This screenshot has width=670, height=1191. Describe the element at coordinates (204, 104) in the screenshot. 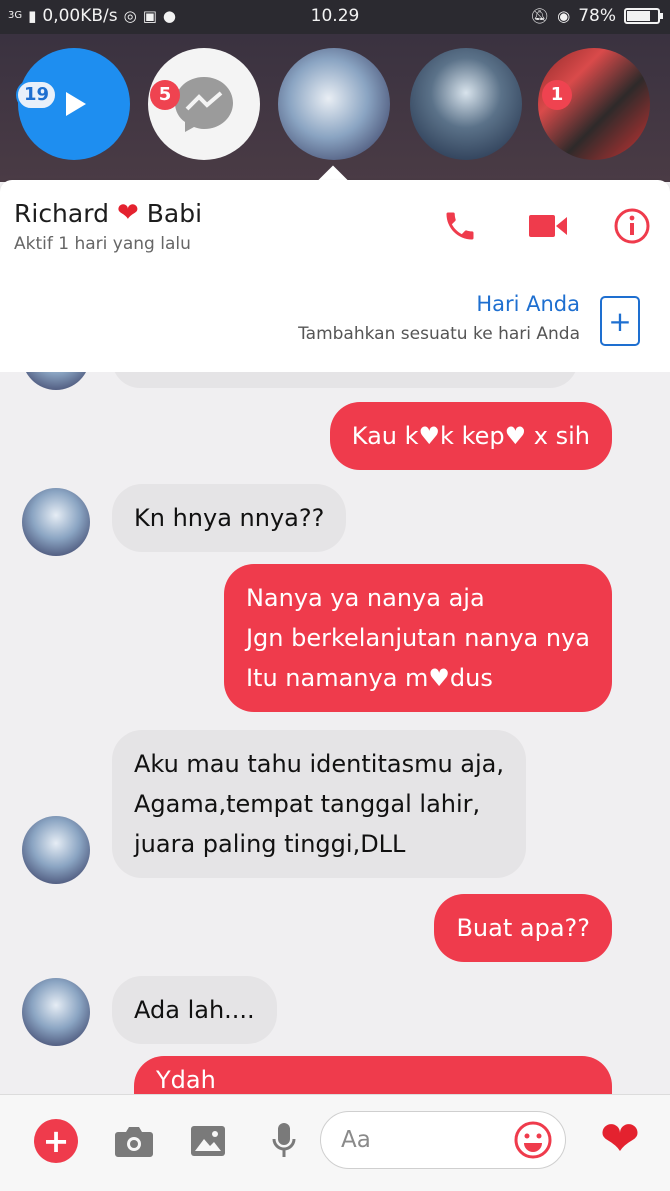

I see `messenger-icon` at that location.